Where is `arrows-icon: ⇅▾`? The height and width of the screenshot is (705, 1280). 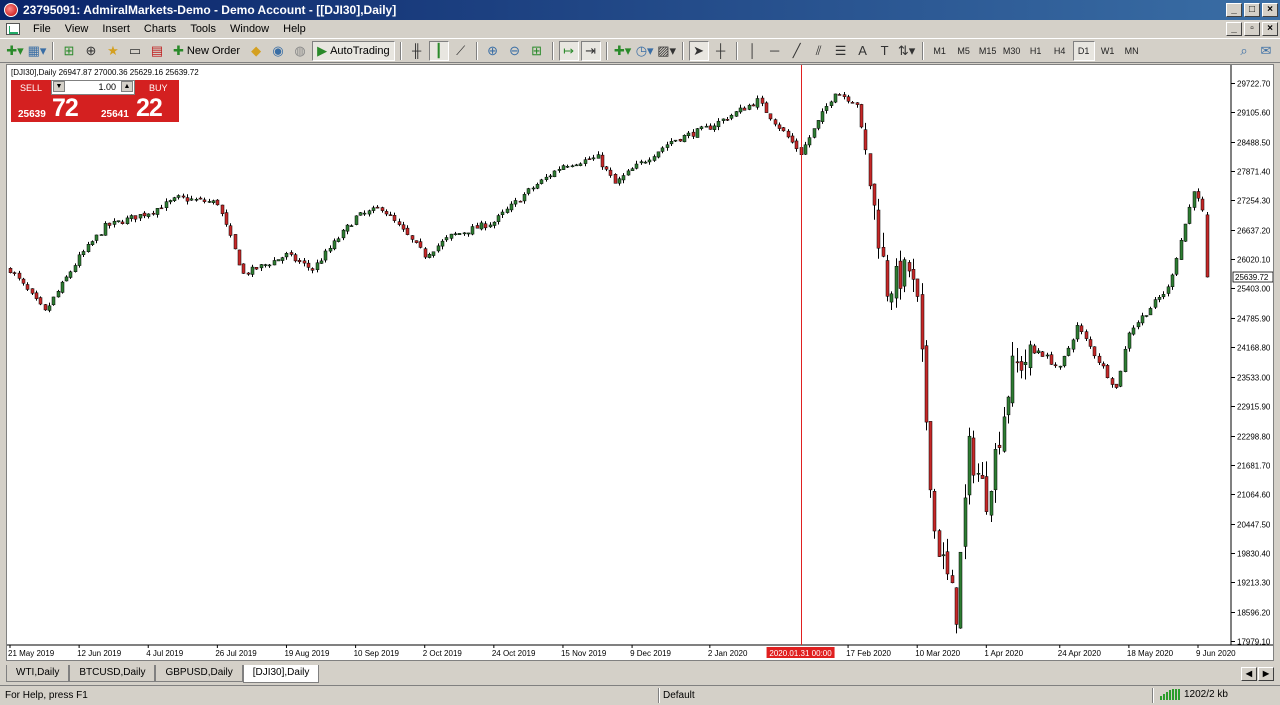 arrows-icon: ⇅▾ is located at coordinates (907, 51).